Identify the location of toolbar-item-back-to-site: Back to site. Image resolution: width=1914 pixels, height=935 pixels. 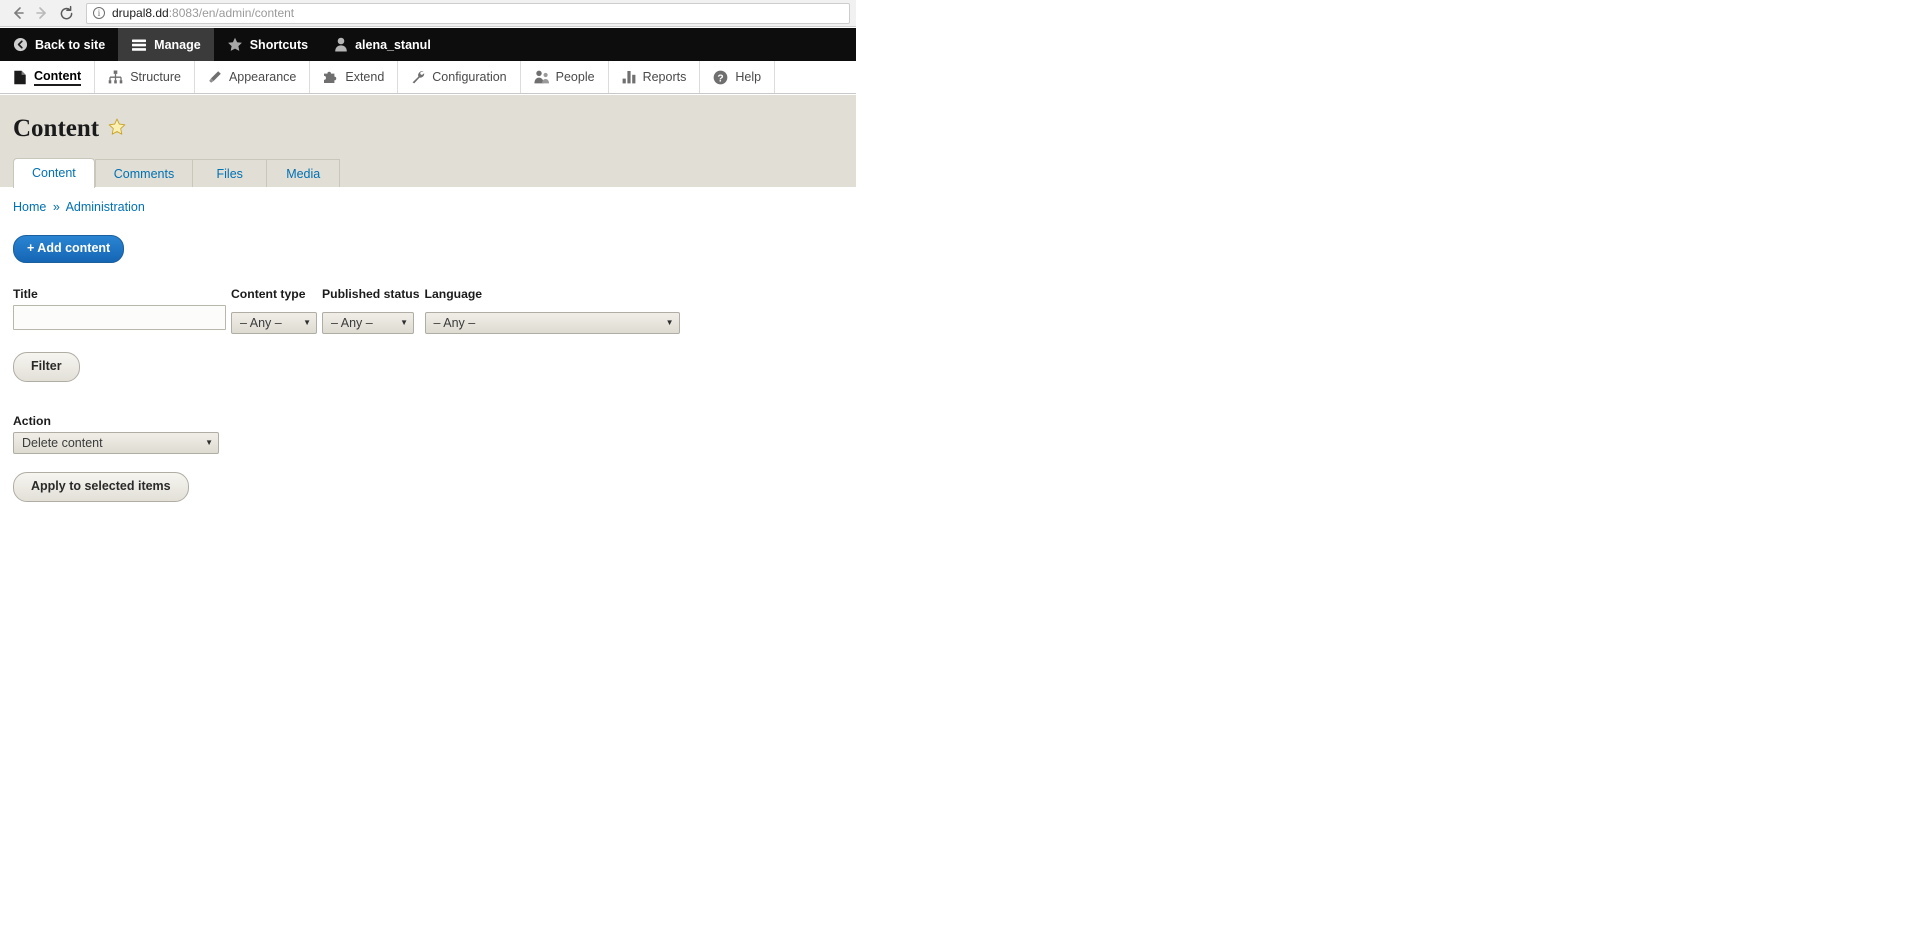
(59, 44).